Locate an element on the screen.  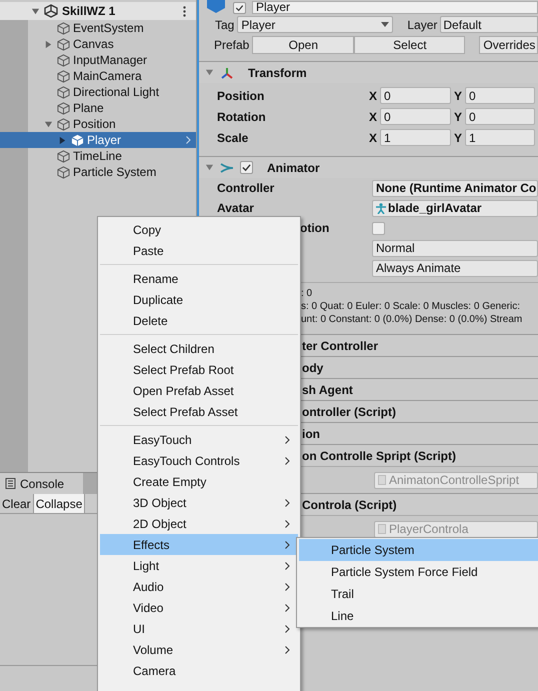
scene-title: SkillWZ 1 is located at coordinates (89, 11).